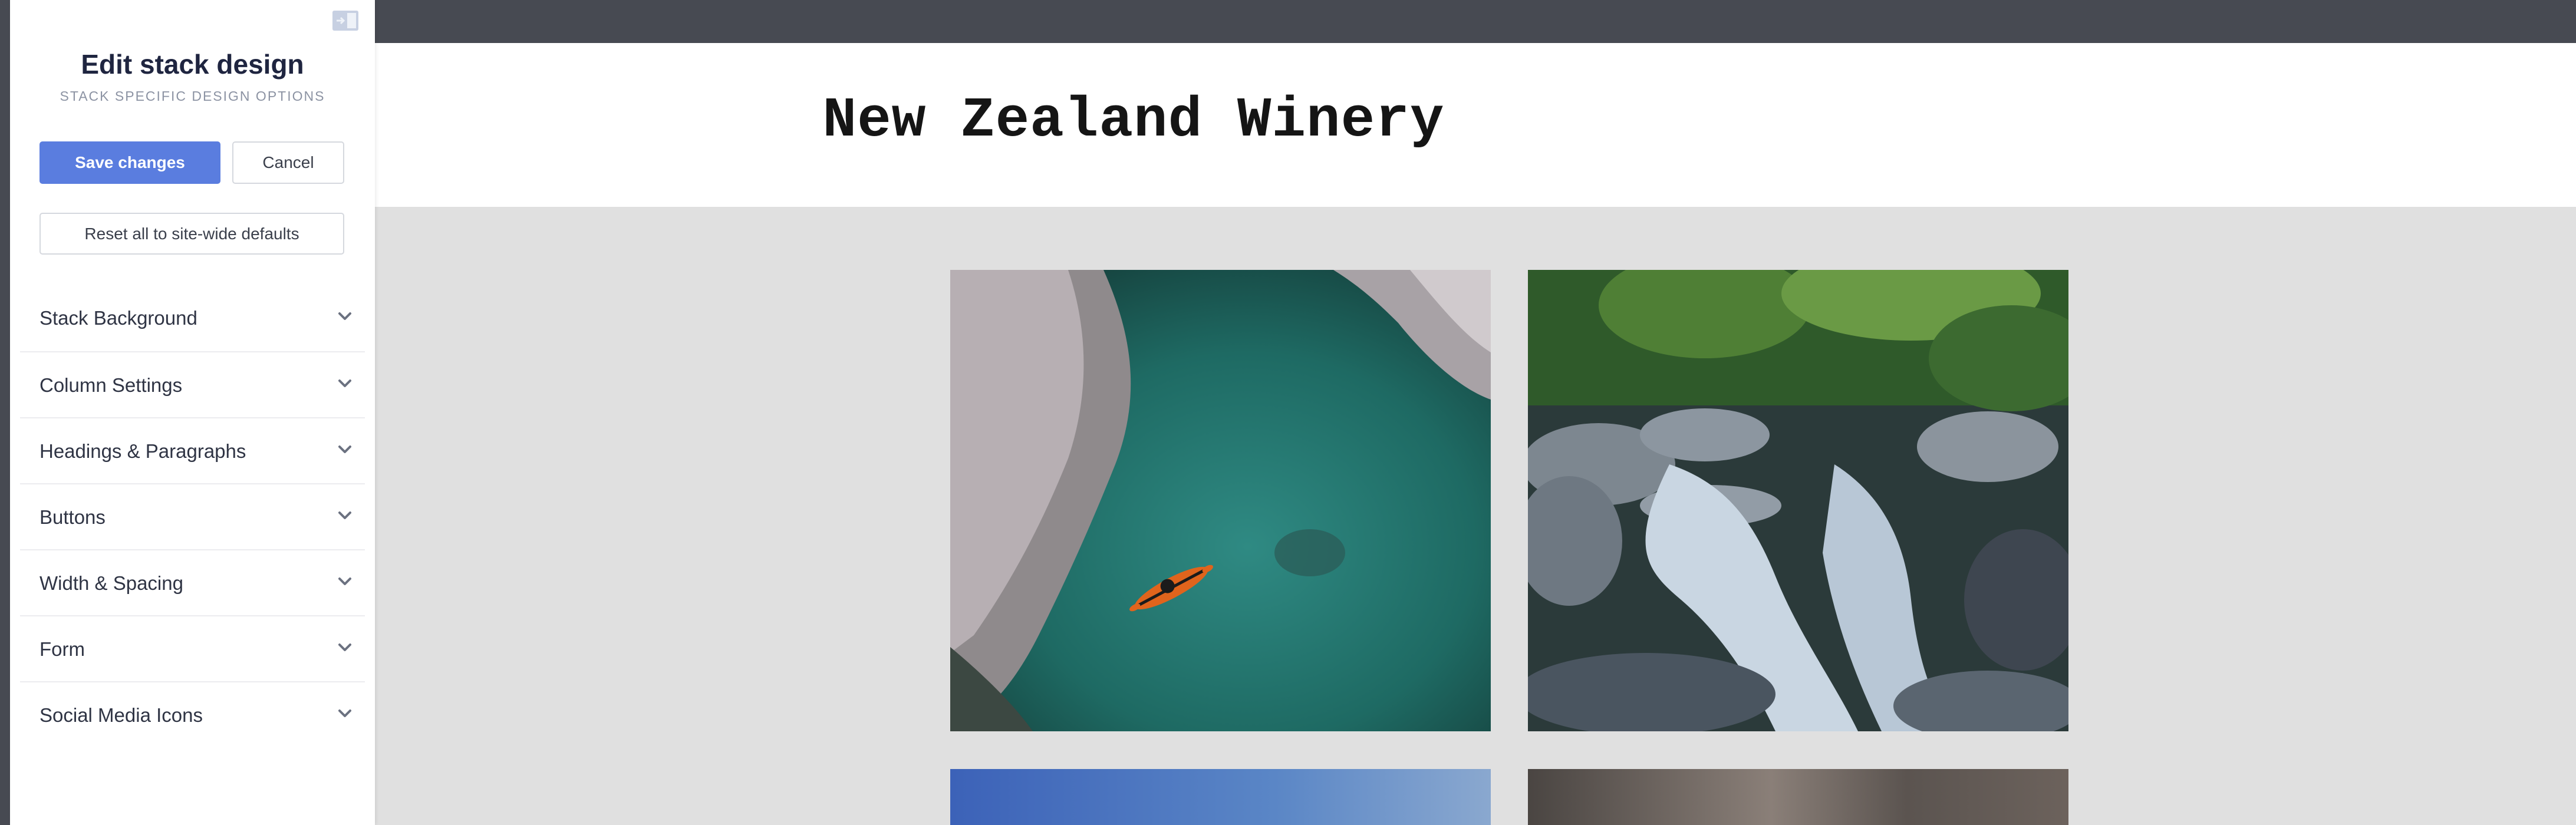 This screenshot has height=825, width=2576. Describe the element at coordinates (72, 517) in the screenshot. I see `section-label: Buttons` at that location.